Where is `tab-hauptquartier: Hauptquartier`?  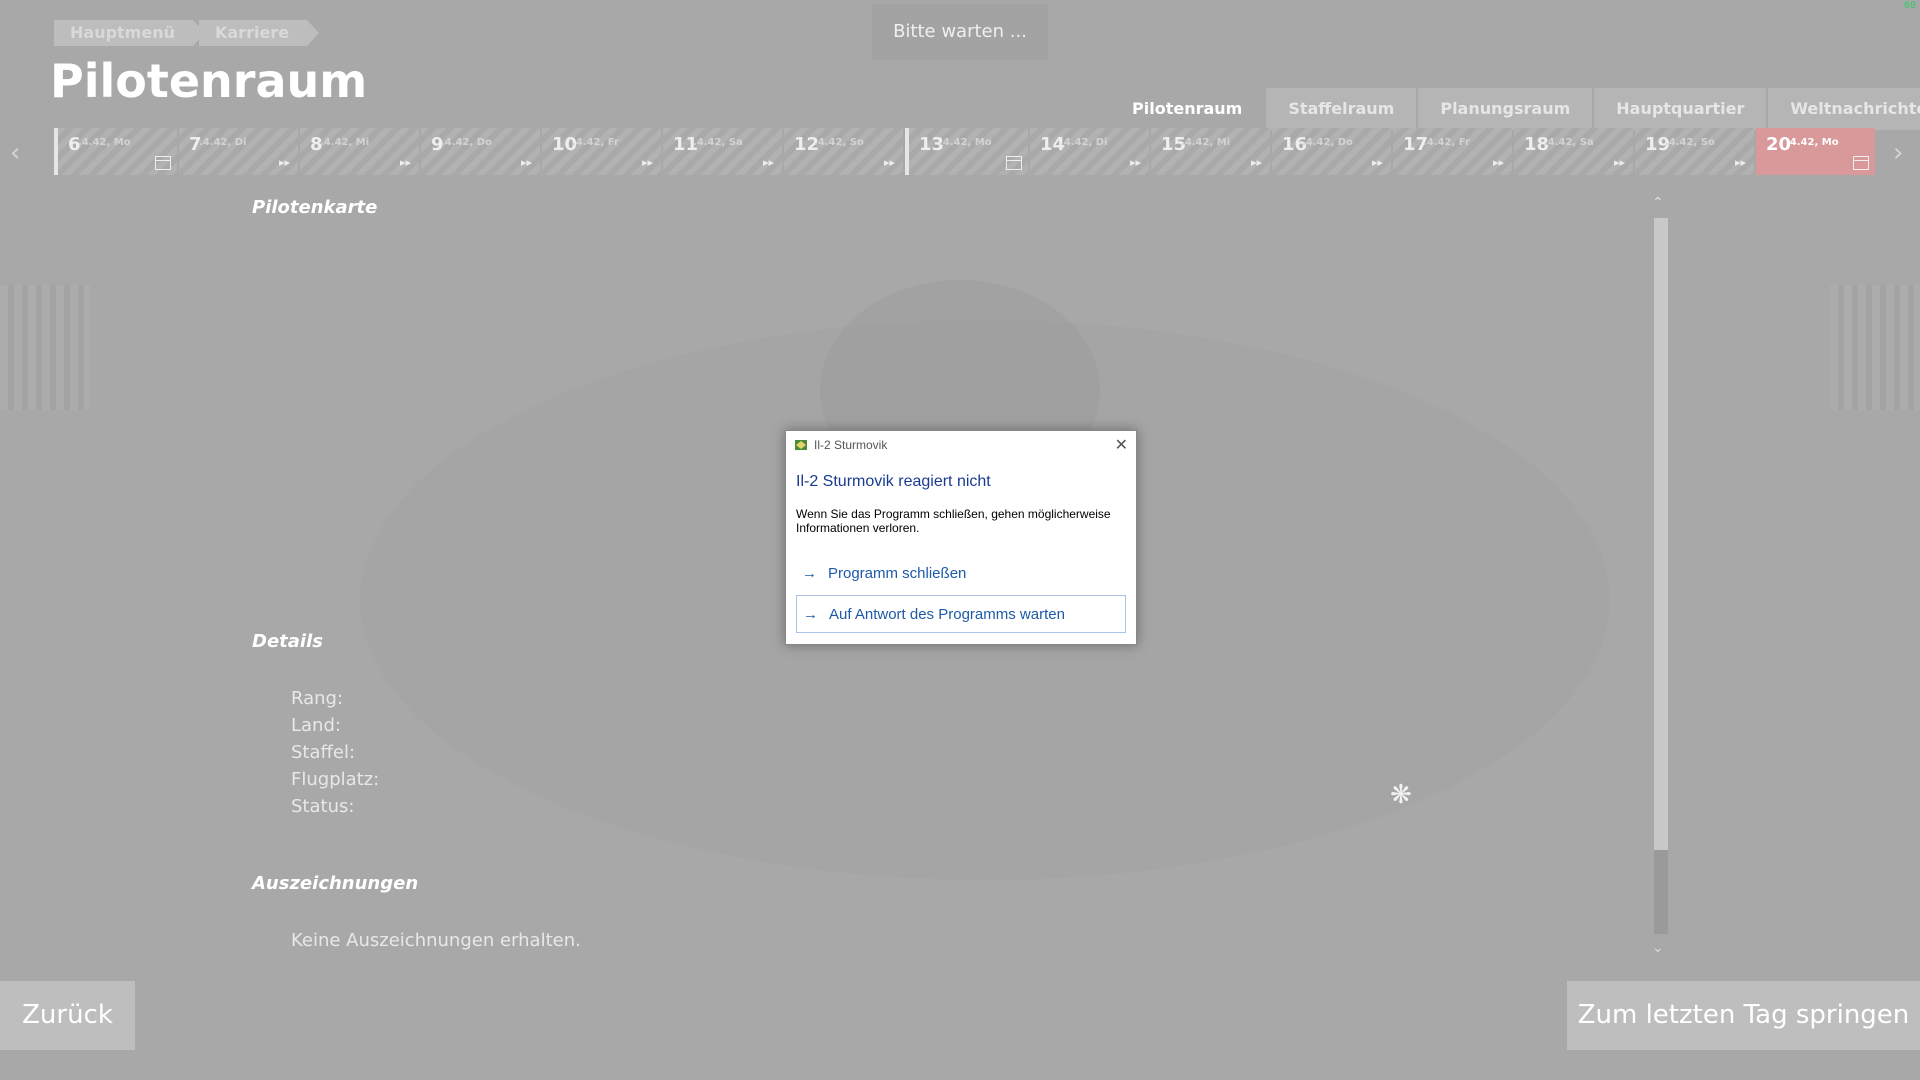
tab-hauptquartier: Hauptquartier is located at coordinates (1680, 109).